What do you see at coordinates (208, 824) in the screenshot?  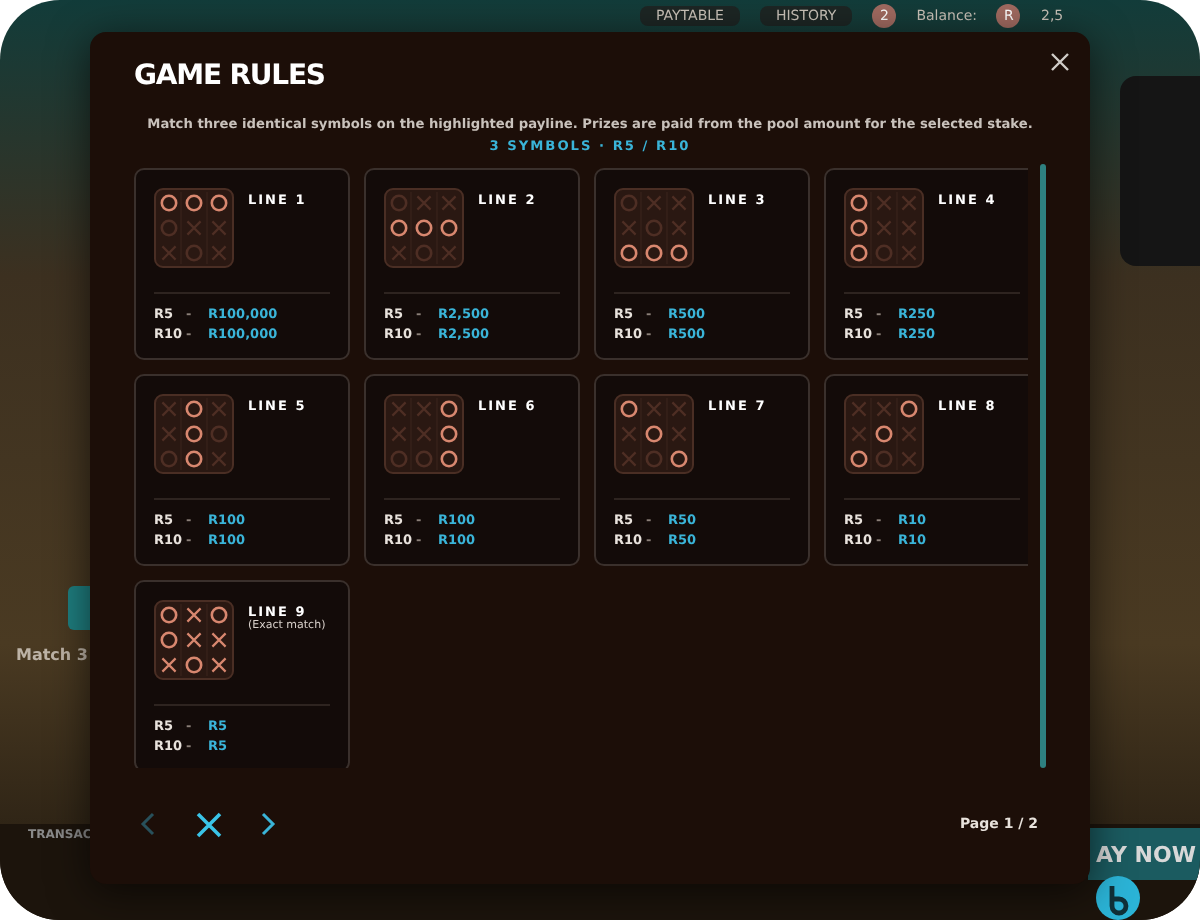 I see `cross-icon` at bounding box center [208, 824].